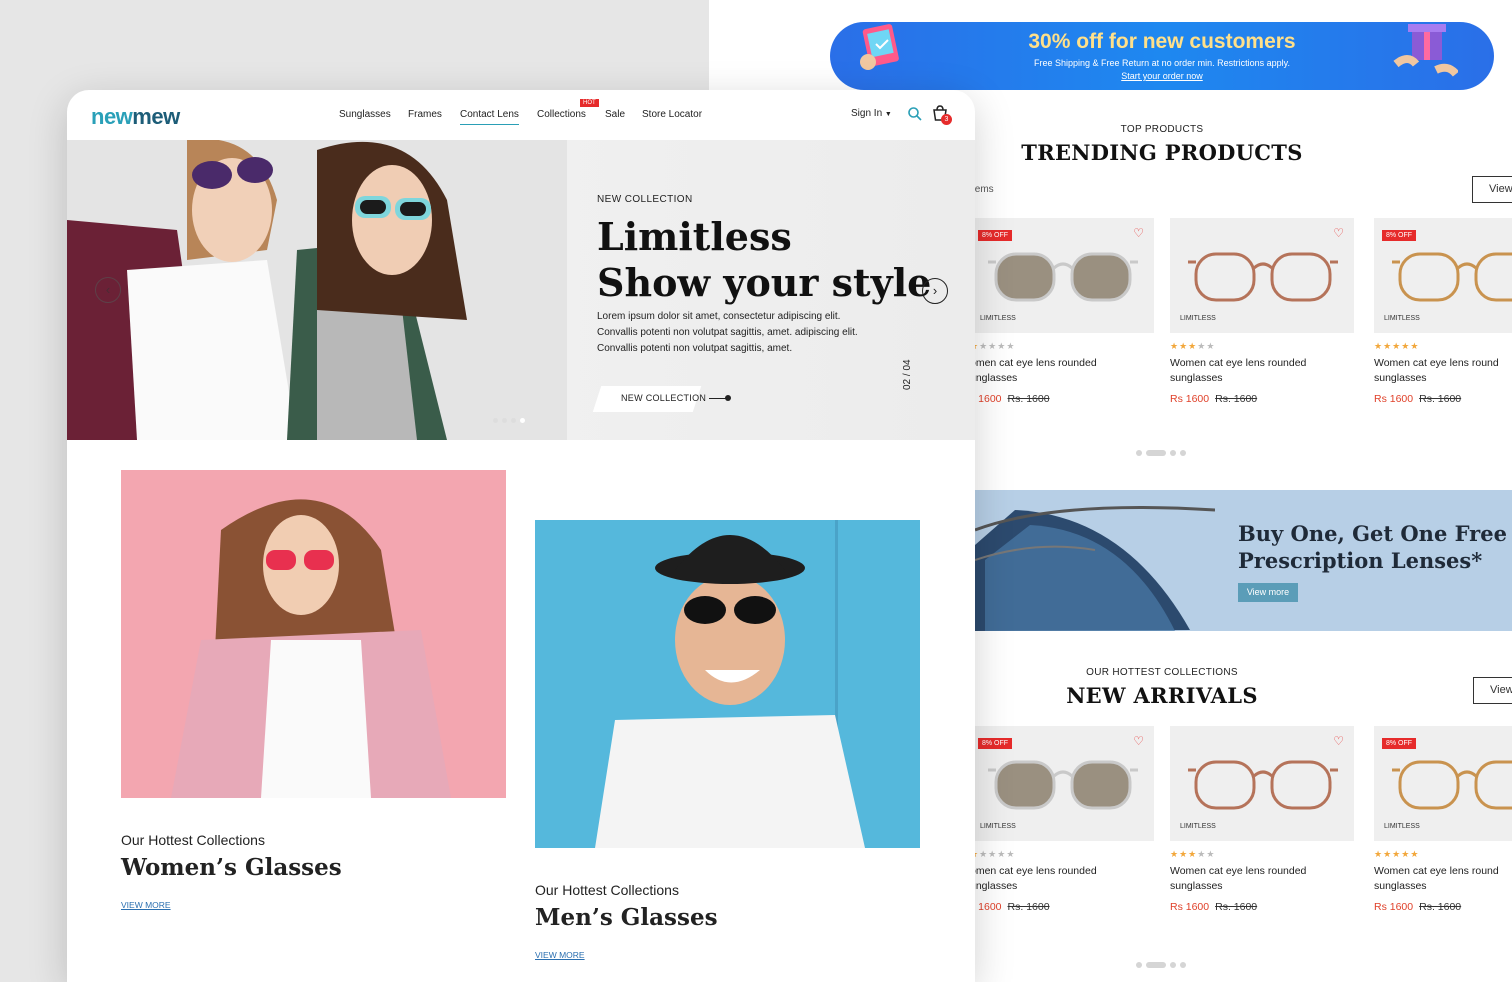  I want to click on search-icon, so click(915, 114).